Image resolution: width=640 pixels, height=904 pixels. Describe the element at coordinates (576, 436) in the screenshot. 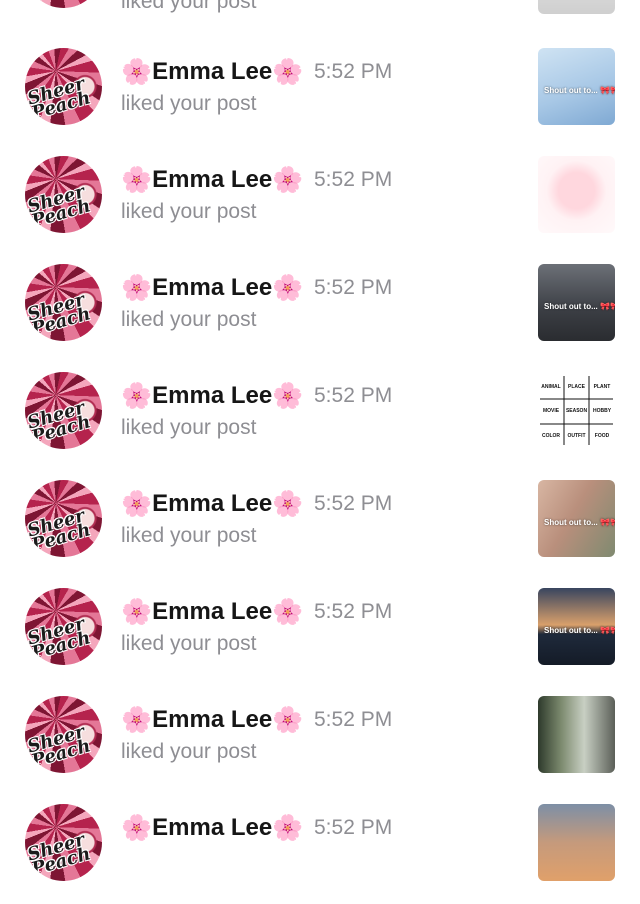

I see `grid-word: OUTFIT` at that location.